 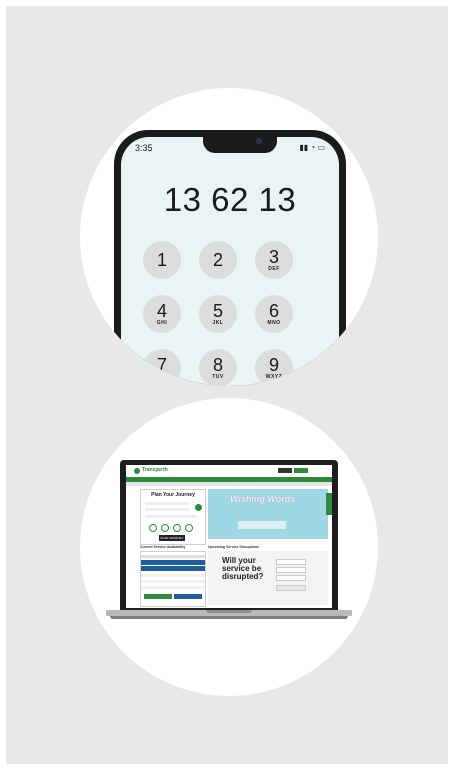 I want to click on ferry-icon, so click(x=177, y=528).